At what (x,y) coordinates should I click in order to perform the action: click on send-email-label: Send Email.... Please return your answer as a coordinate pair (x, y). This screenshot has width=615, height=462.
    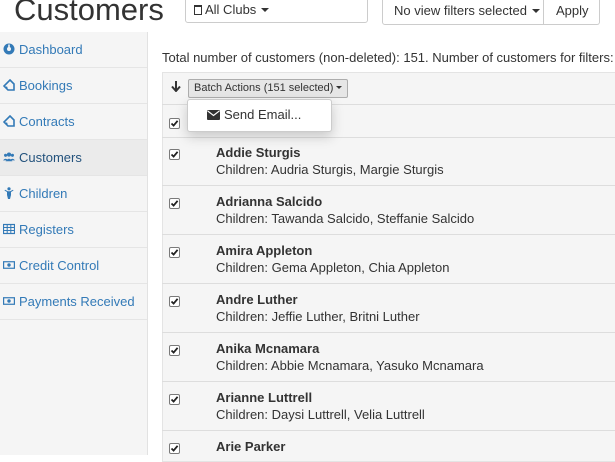
    Looking at the image, I should click on (263, 114).